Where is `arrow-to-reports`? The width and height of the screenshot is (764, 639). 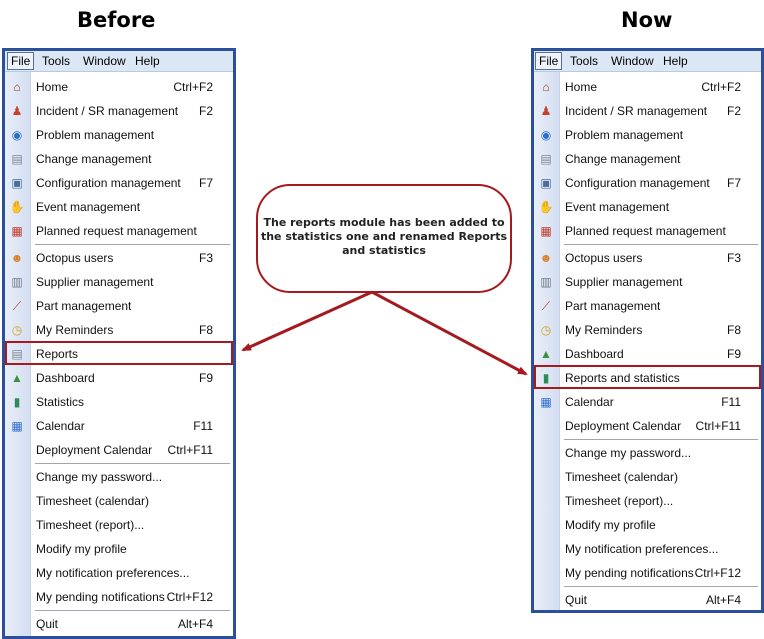
arrow-to-reports is located at coordinates (307, 321).